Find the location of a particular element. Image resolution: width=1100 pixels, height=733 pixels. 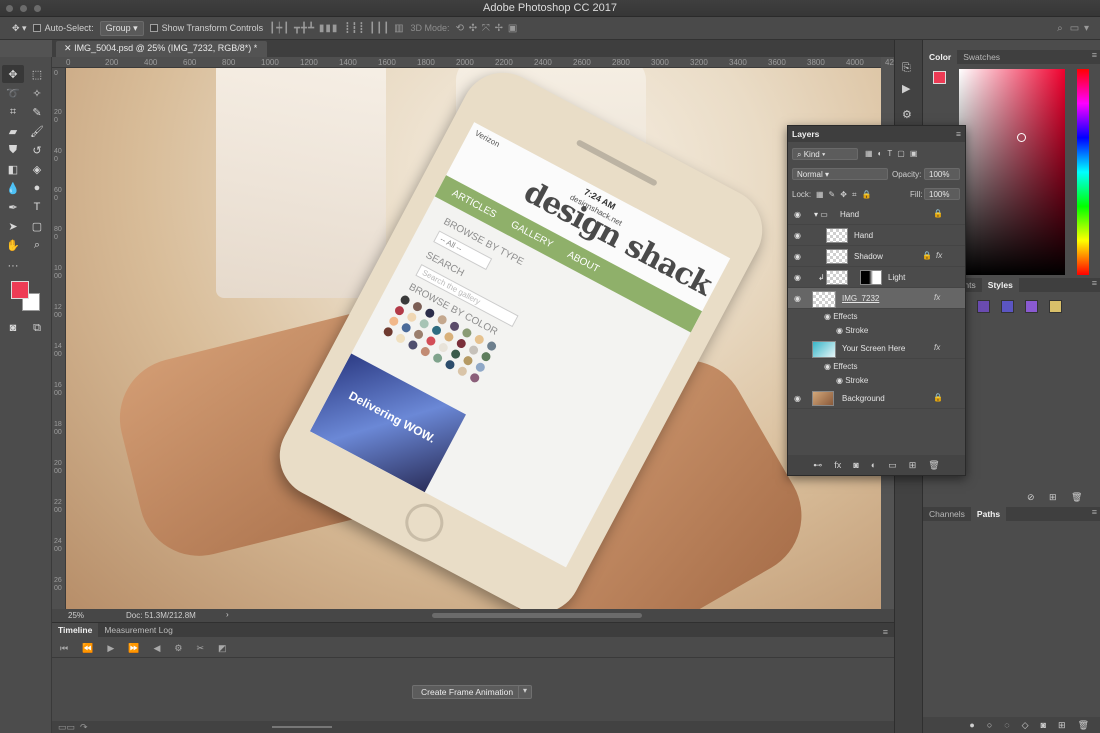

pen-tool-icon: ✒ is located at coordinates (13, 207).